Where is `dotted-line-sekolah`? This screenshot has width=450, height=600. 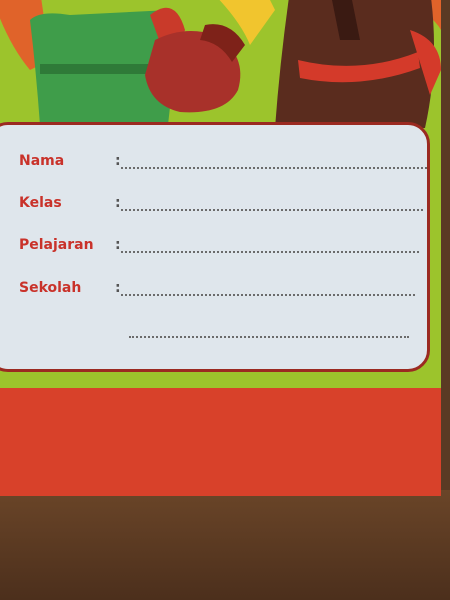 dotted-line-sekolah is located at coordinates (268, 295).